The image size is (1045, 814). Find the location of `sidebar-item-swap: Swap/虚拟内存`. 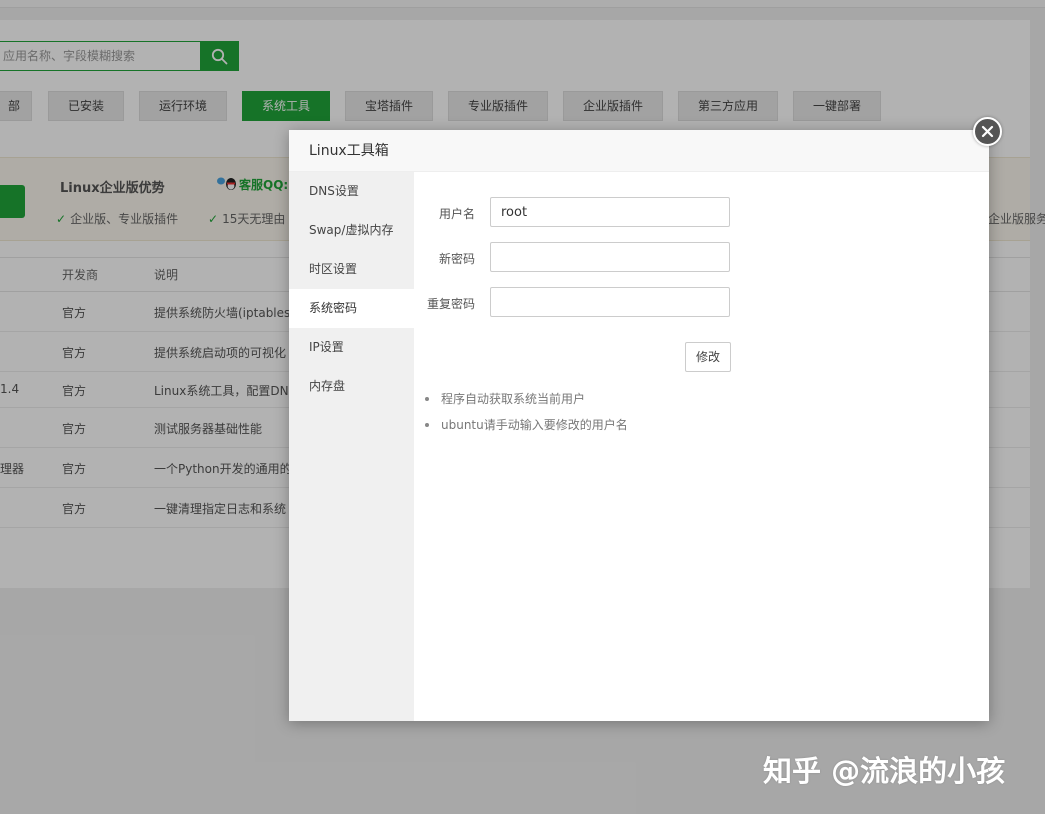

sidebar-item-swap: Swap/虚拟内存 is located at coordinates (351, 230).